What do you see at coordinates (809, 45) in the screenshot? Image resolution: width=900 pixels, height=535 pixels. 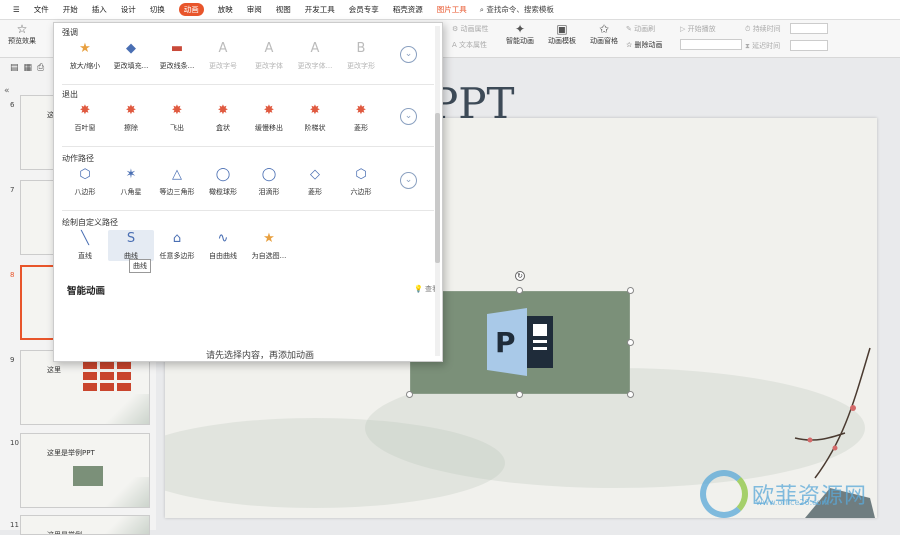 I see `delay-input` at bounding box center [809, 45].